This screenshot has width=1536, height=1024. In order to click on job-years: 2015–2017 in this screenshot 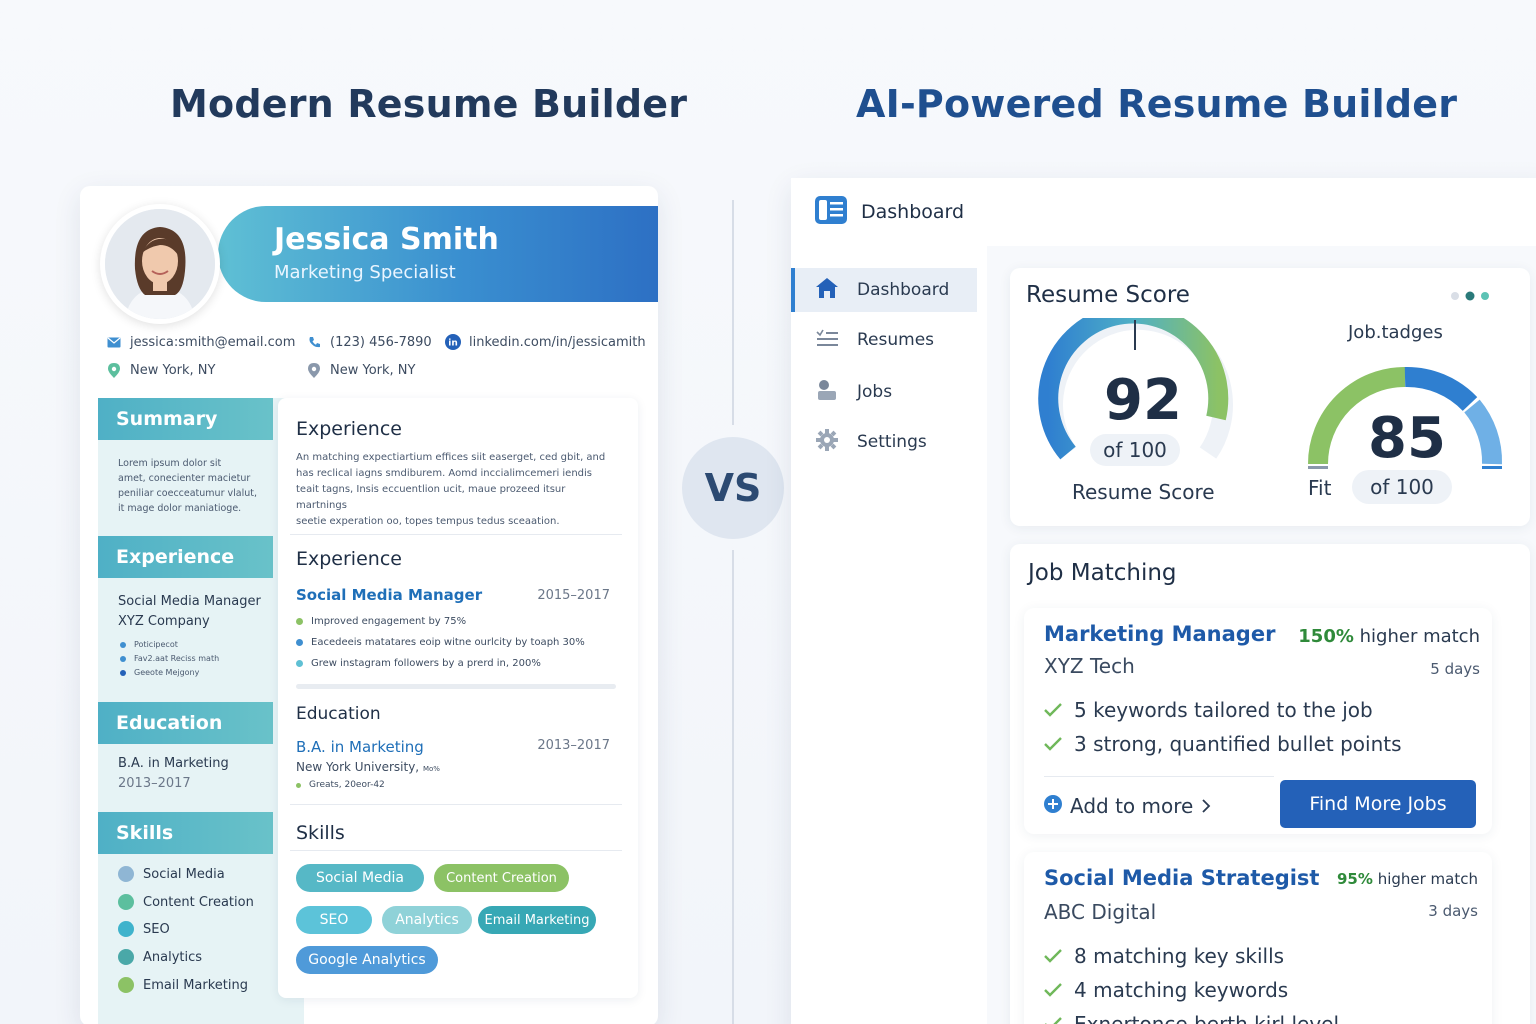, I will do `click(573, 595)`.